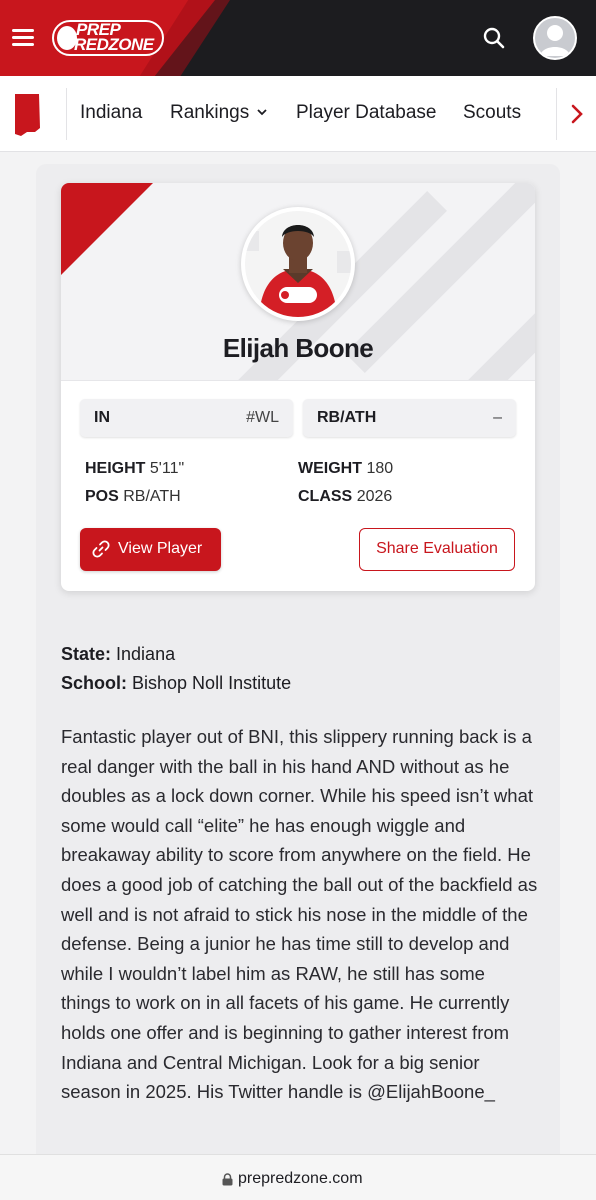  Describe the element at coordinates (330, 468) in the screenshot. I see `weight-label: WEIGHT` at that location.